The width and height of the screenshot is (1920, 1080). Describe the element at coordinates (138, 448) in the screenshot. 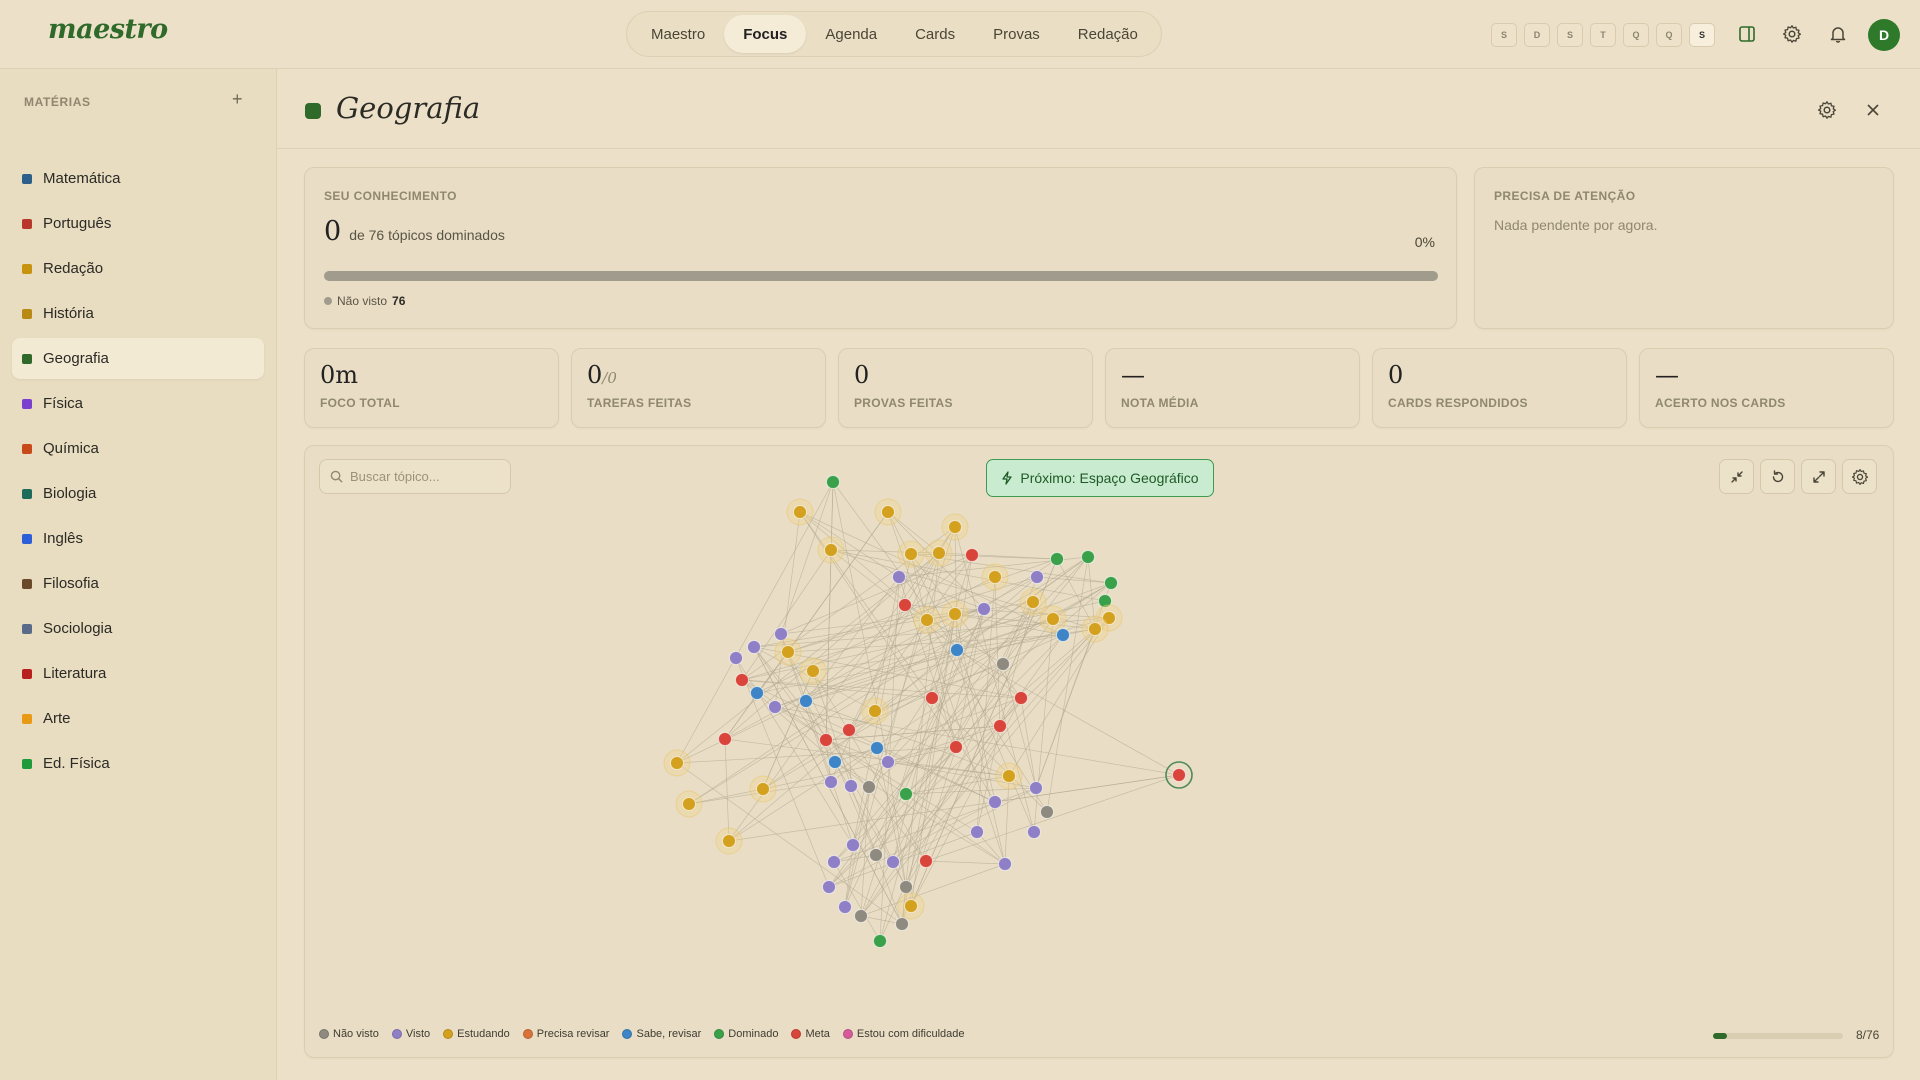

I see `sidebar-item: Química` at that location.